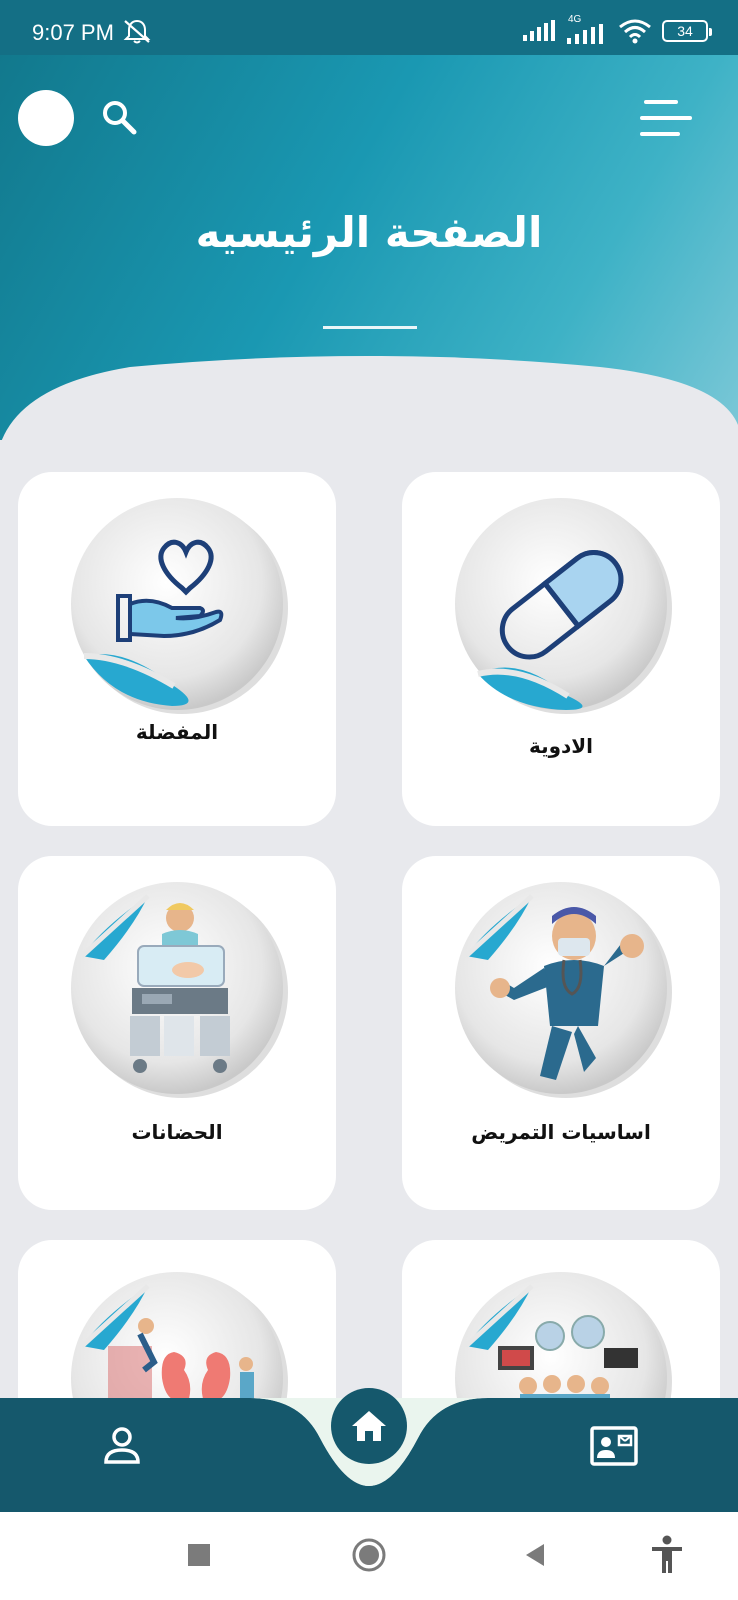  What do you see at coordinates (587, 29) in the screenshot?
I see `signal-4g-icon: 4G` at bounding box center [587, 29].